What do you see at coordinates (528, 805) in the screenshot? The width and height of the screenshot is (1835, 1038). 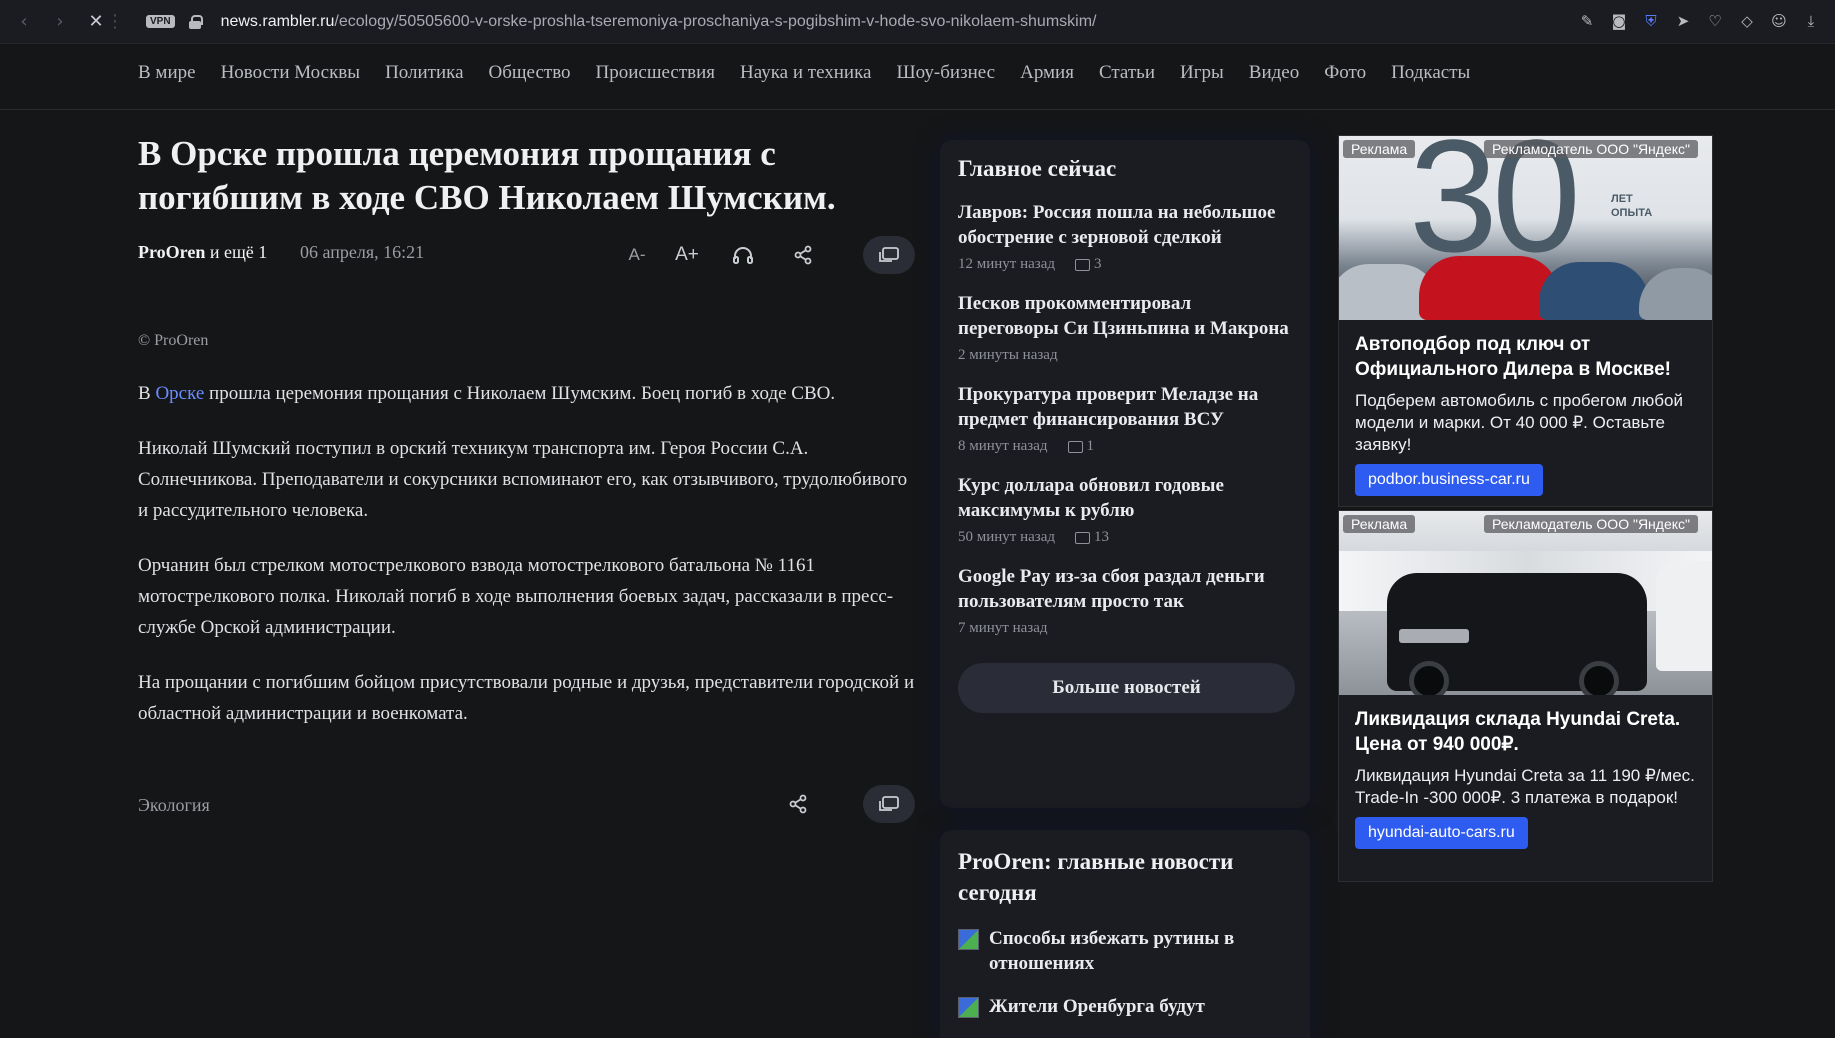 I see `article-footer: Экология` at bounding box center [528, 805].